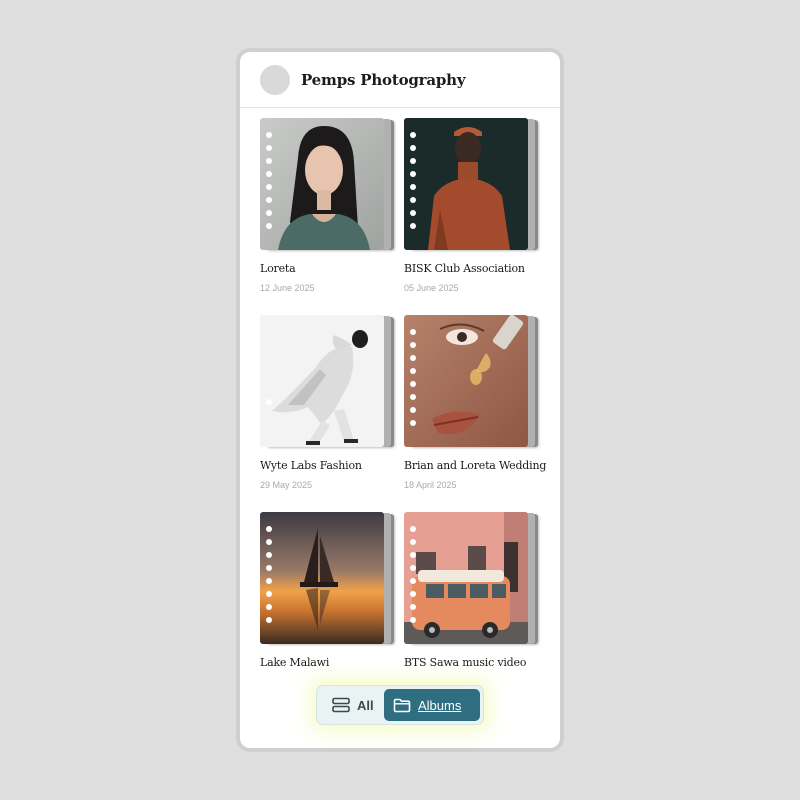 The image size is (800, 800). I want to click on album-card: Brian and Loreta Wedding 18 April 2025, so click(475, 402).